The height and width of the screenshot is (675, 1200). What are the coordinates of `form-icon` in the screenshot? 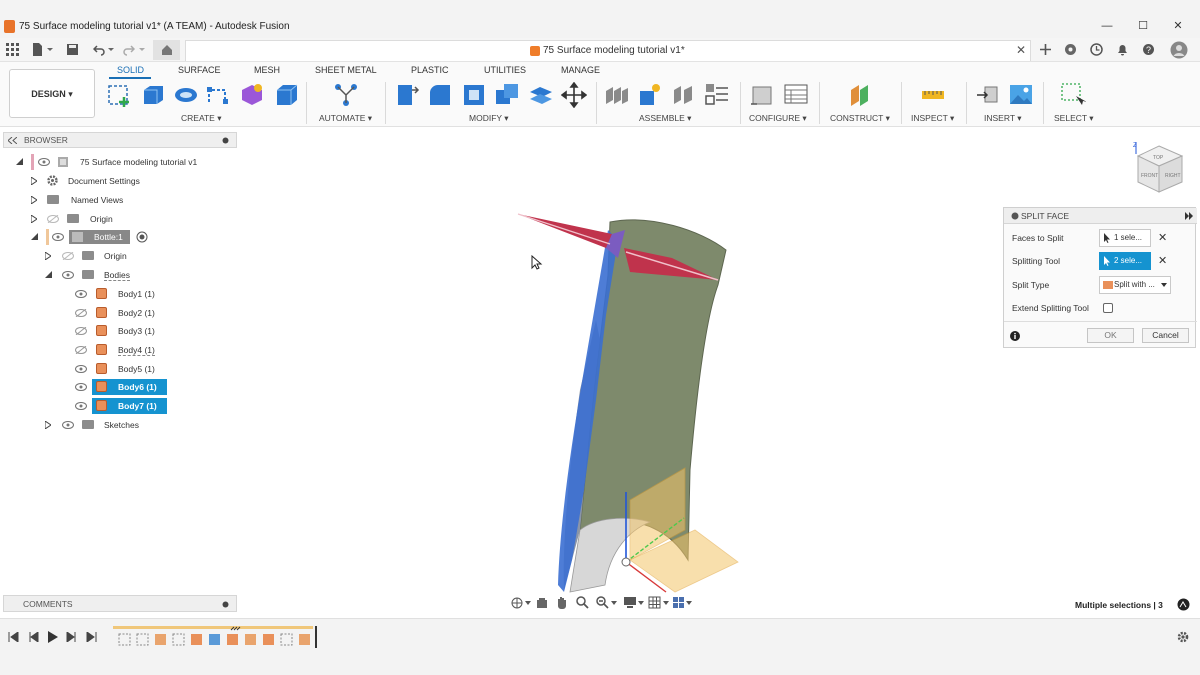 It's located at (252, 95).